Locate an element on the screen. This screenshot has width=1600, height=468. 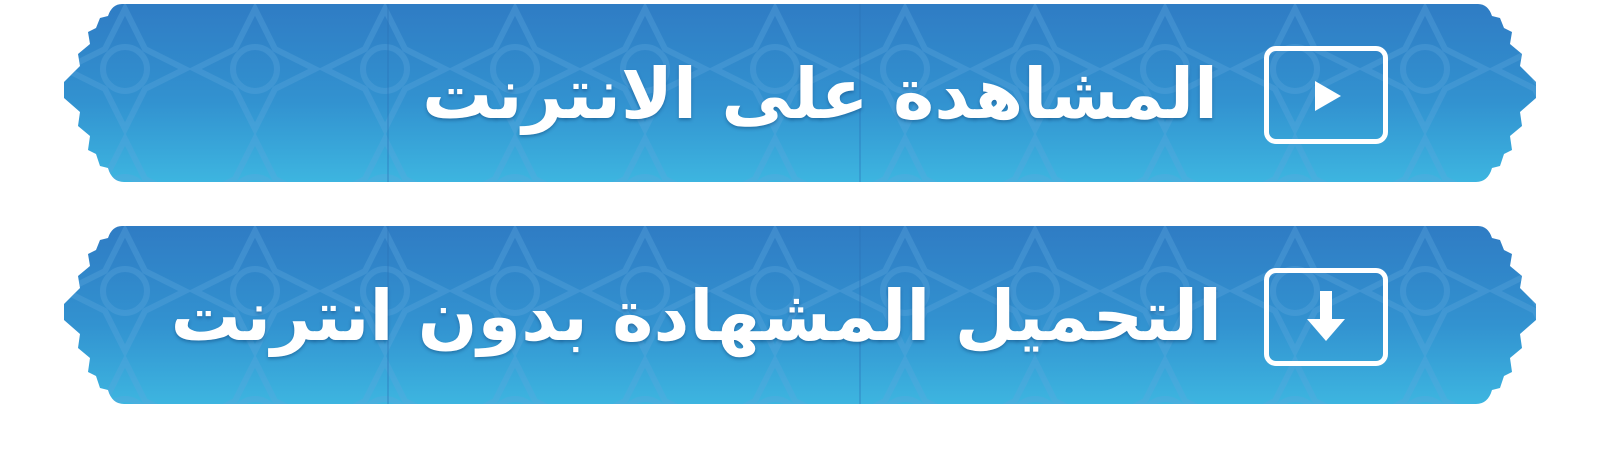
watch-online-label: المشاهدة على الانترنت is located at coordinates (820, 94).